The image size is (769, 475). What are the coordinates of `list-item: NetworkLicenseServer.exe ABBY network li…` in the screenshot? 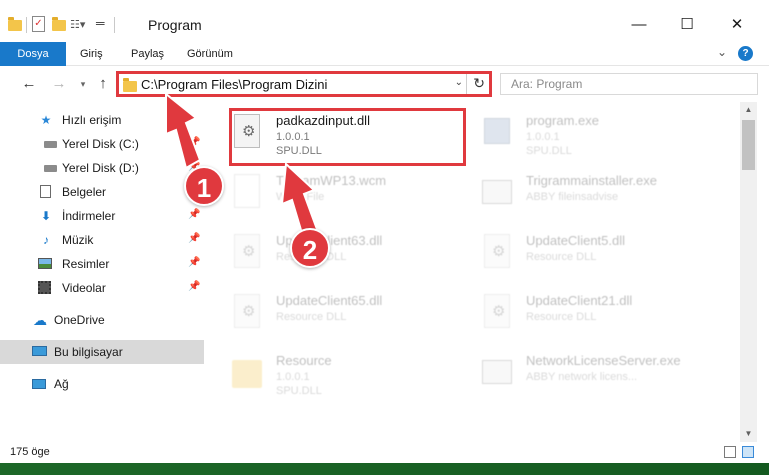 It's located at (584, 374).